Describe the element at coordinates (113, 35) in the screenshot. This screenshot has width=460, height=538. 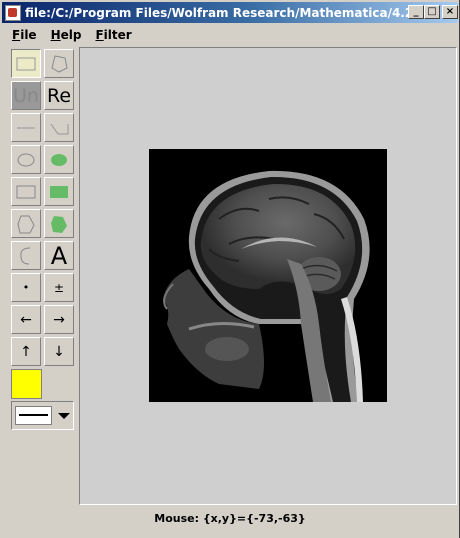
I see `menu-filter: Filter` at that location.